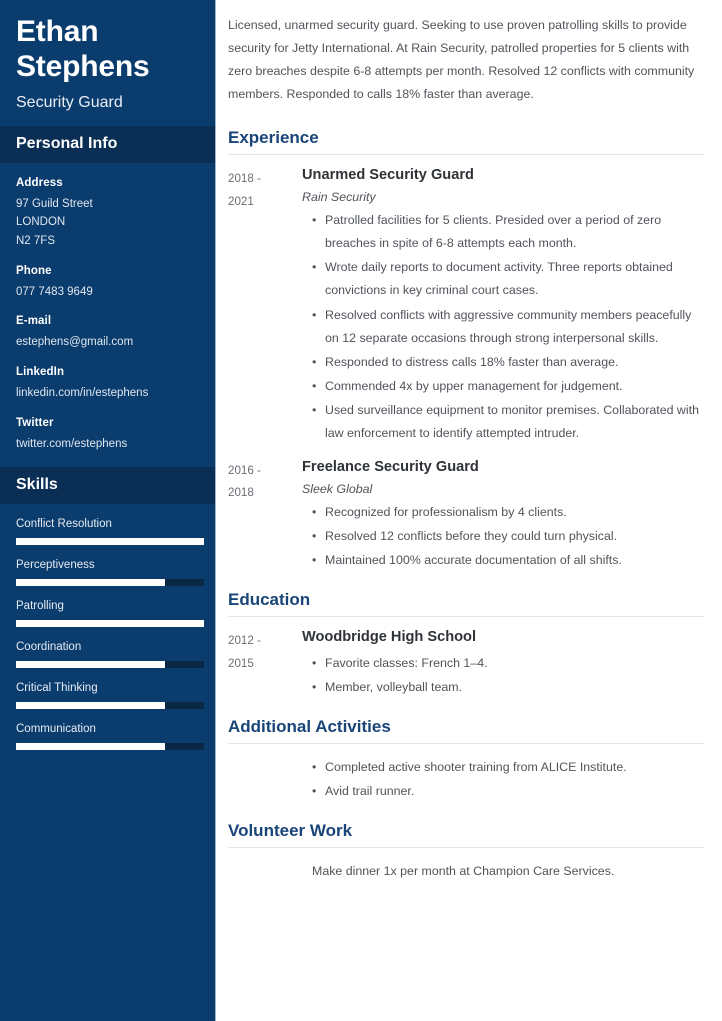  I want to click on candidate-name: Ethan Stephens, so click(83, 49).